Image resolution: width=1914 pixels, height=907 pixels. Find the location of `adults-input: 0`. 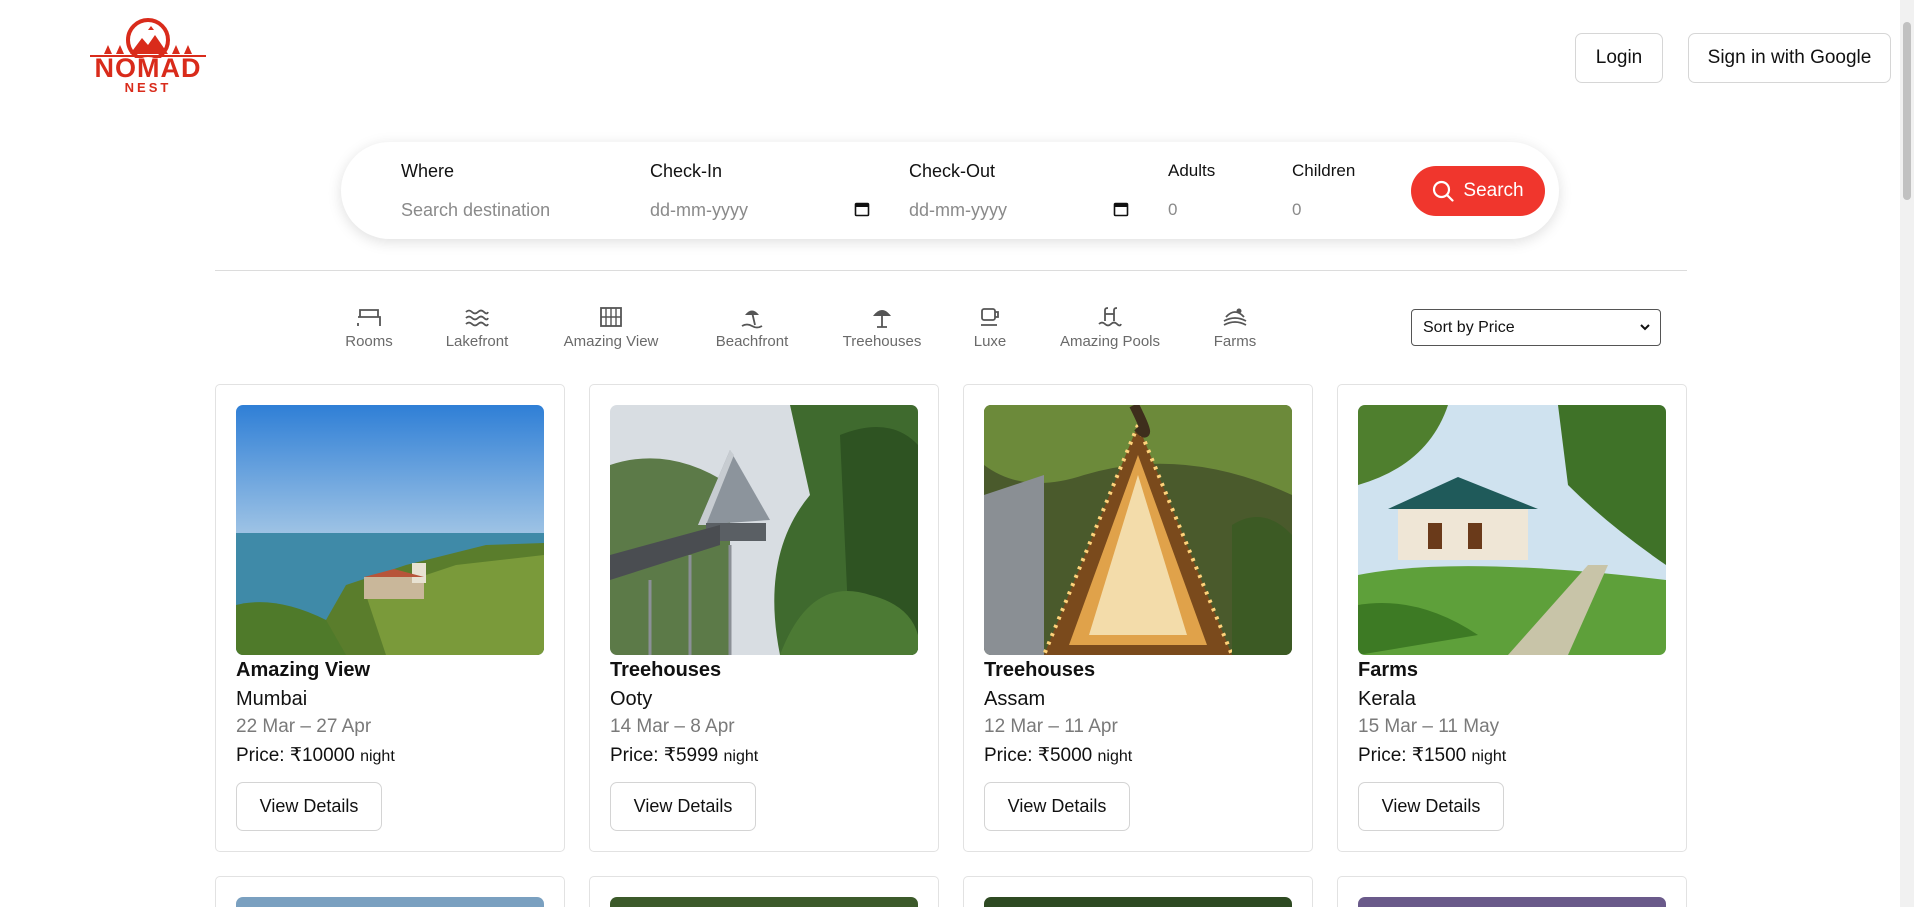

adults-input: 0 is located at coordinates (1218, 210).